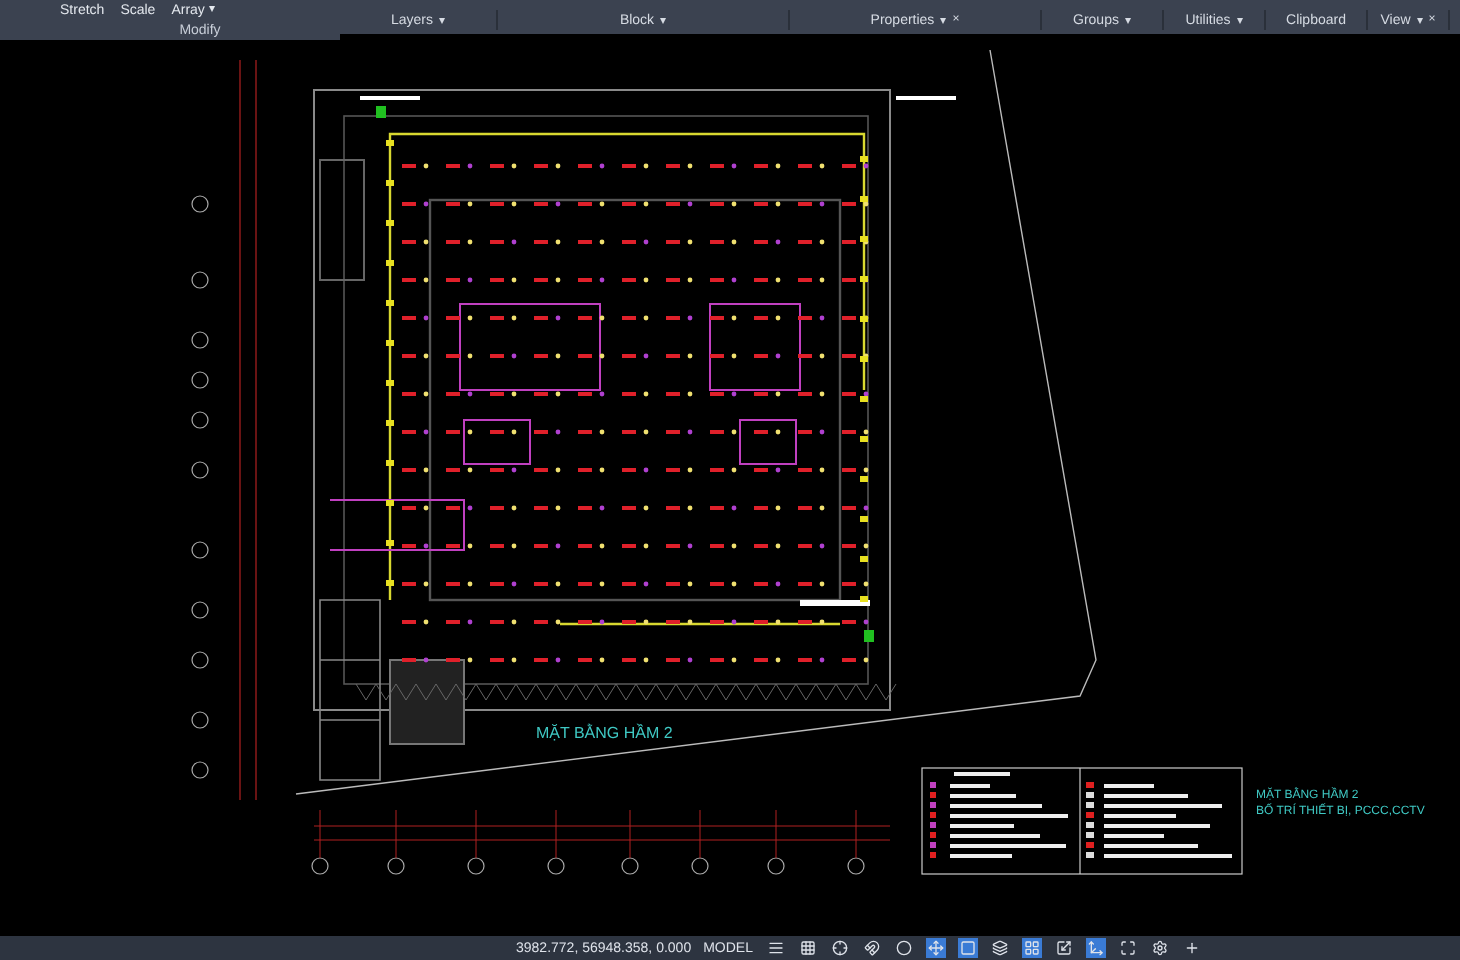  Describe the element at coordinates (807, 948) in the screenshot. I see `grid-icon` at that location.